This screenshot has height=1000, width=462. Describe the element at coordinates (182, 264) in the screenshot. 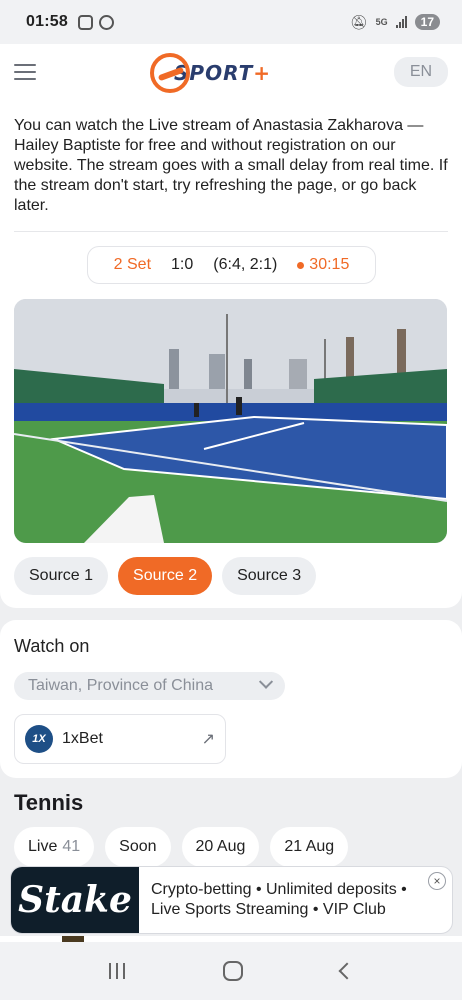

I see `score: 1:0` at that location.